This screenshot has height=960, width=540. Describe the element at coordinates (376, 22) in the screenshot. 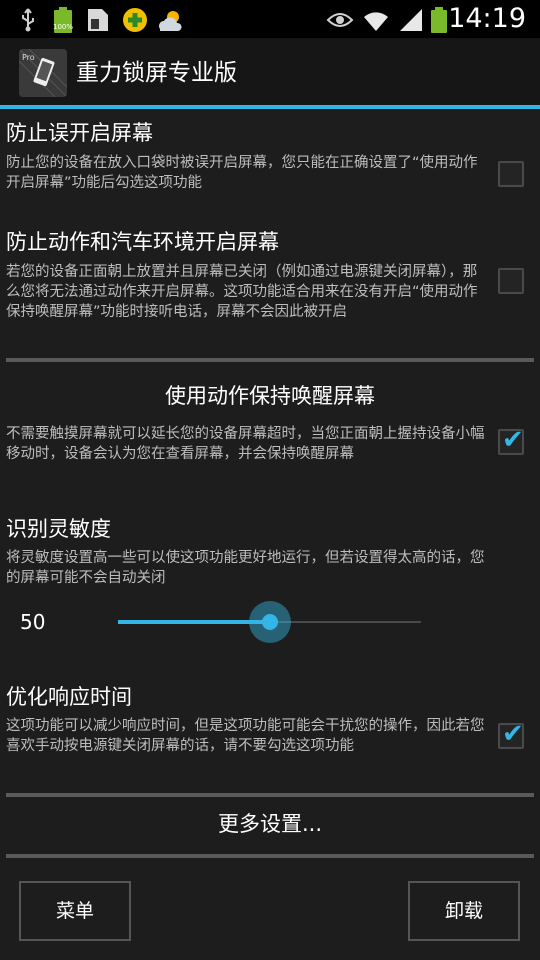

I see `wifi-icon` at that location.